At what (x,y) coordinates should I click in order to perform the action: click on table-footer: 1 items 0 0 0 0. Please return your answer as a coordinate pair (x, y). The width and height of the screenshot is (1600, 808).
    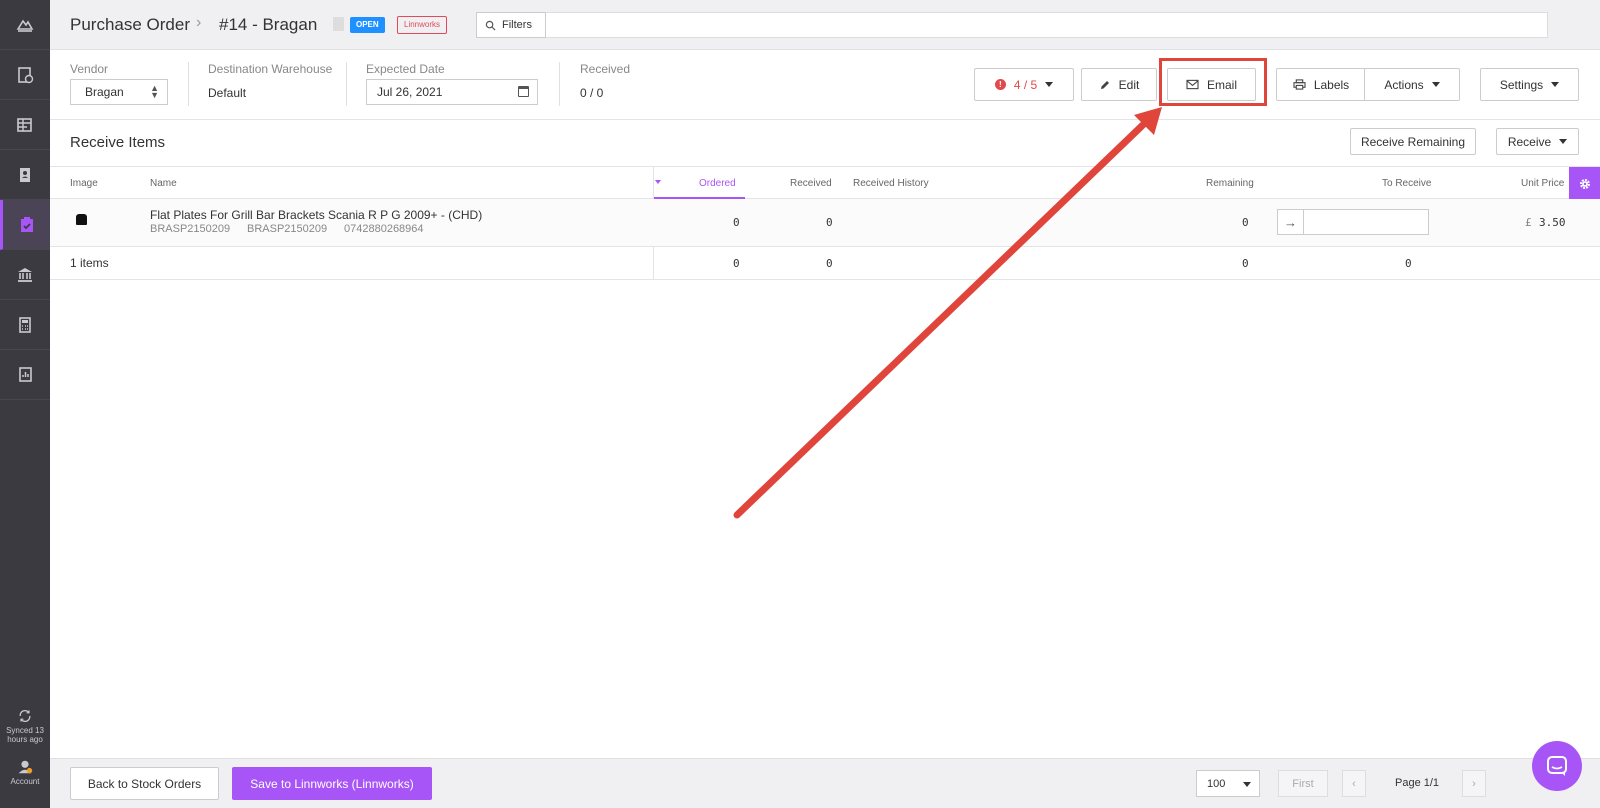
    Looking at the image, I should click on (825, 263).